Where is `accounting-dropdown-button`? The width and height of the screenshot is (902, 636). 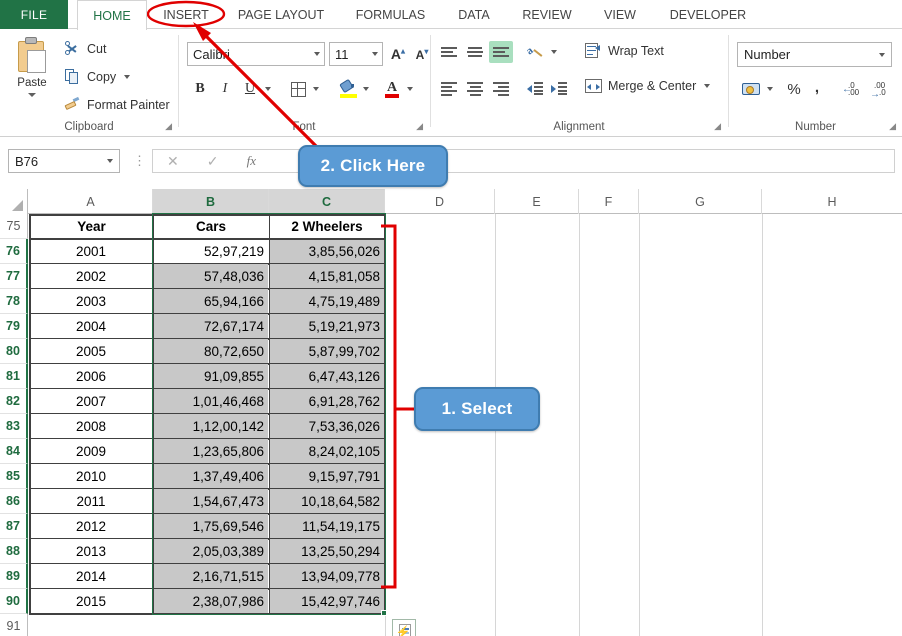
accounting-dropdown-button is located at coordinates (770, 89).